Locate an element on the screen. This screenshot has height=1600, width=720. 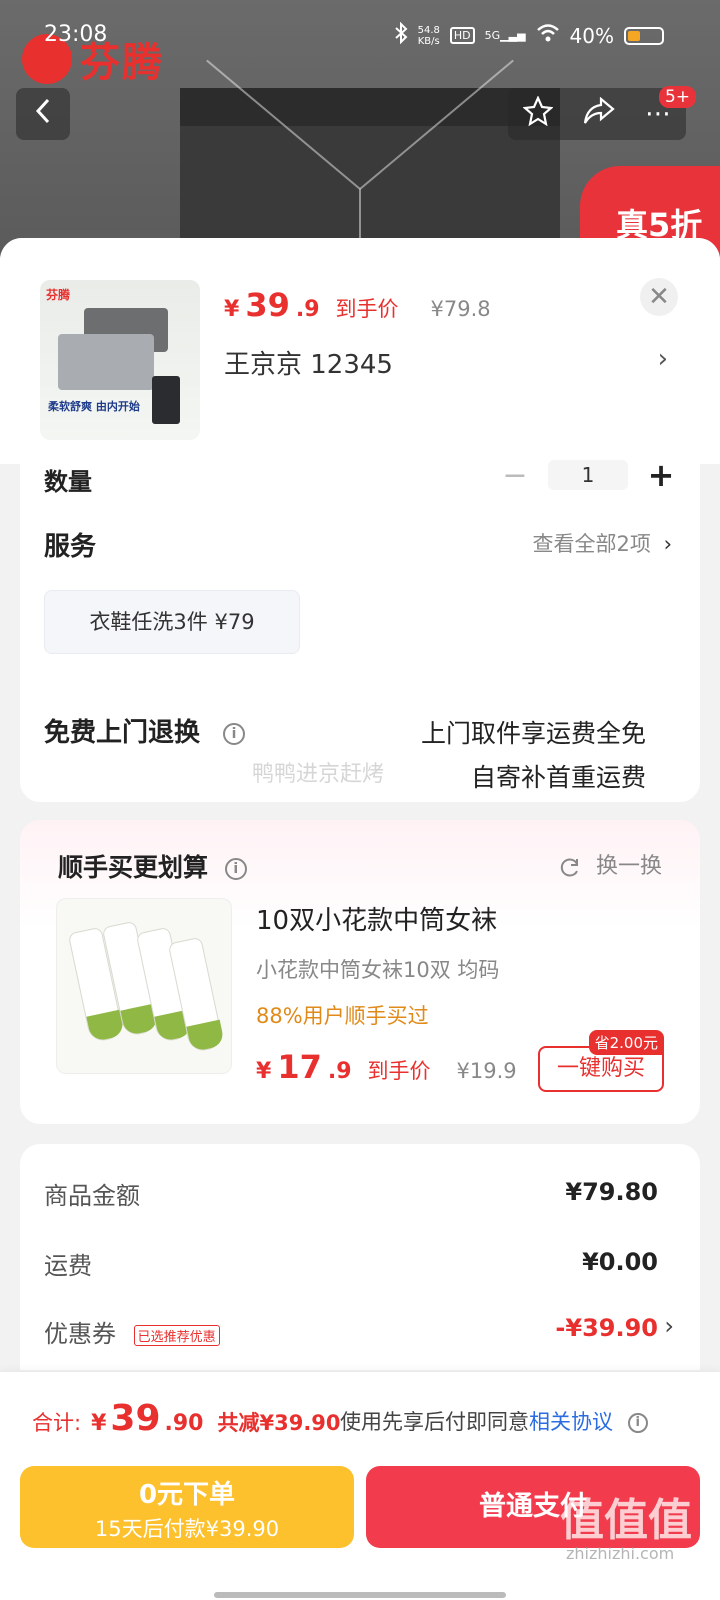
addon-price-integer: 17 is located at coordinates (299, 1067).